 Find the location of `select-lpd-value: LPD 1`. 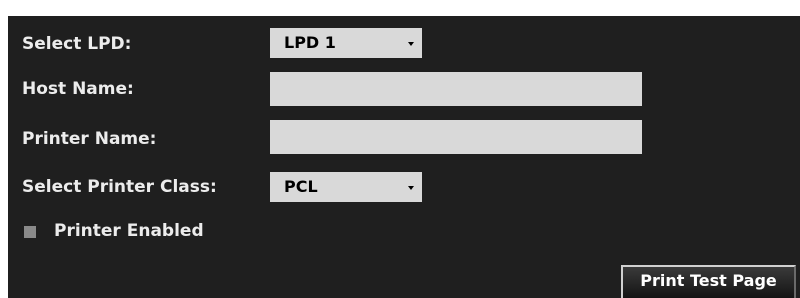

select-lpd-value: LPD 1 is located at coordinates (310, 42).